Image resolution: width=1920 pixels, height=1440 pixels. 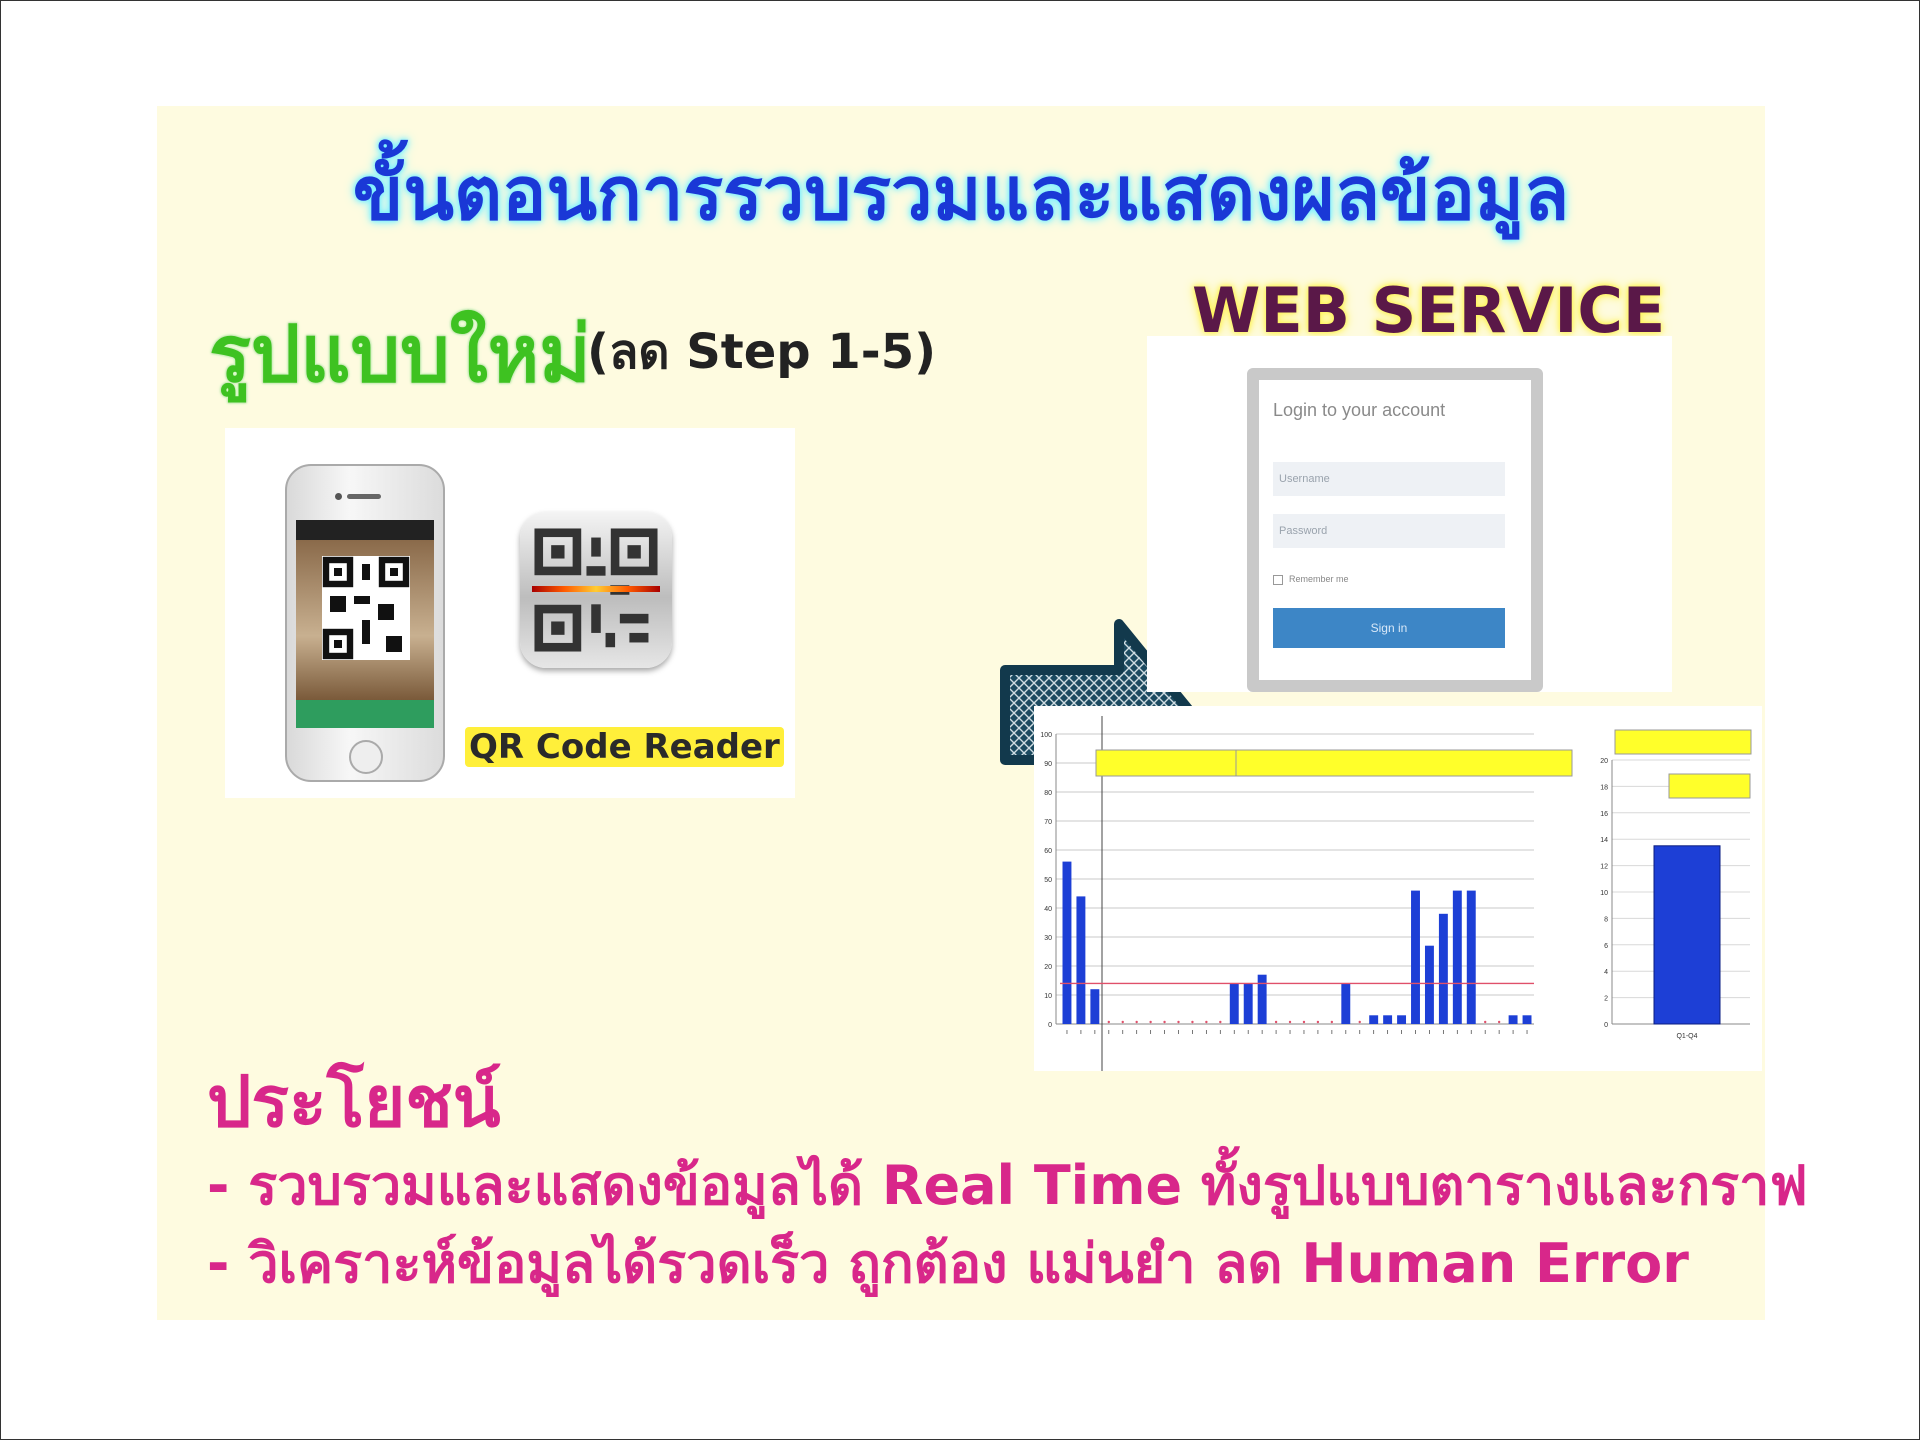 I want to click on y-tick-label: 80, so click(x=1048, y=793).